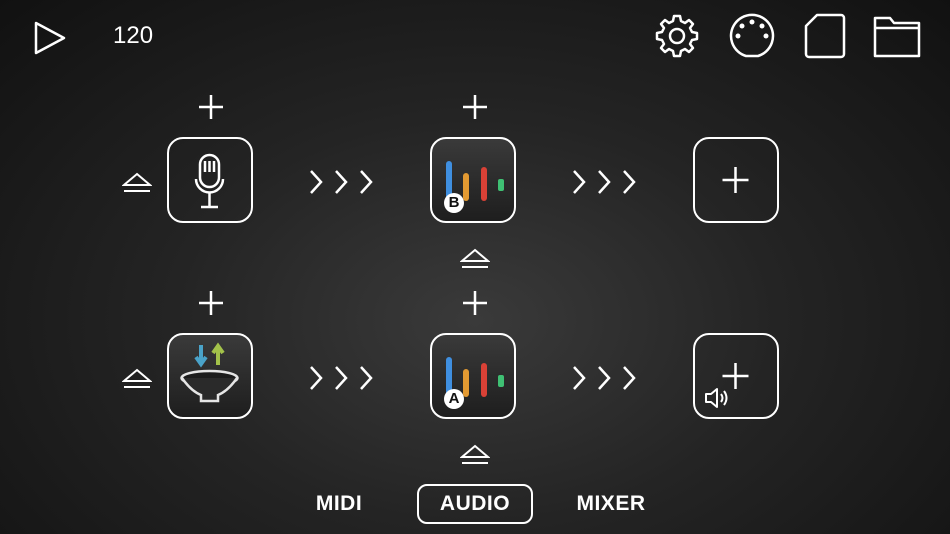 Image resolution: width=950 pixels, height=534 pixels. I want to click on play-icon, so click(50, 38).